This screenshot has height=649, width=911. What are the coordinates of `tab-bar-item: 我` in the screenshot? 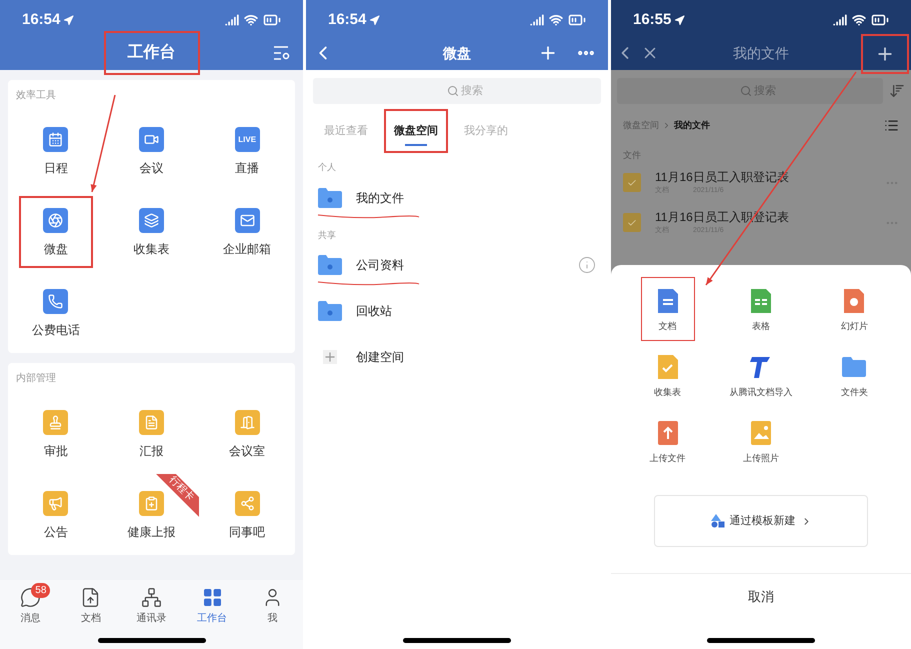 It's located at (272, 606).